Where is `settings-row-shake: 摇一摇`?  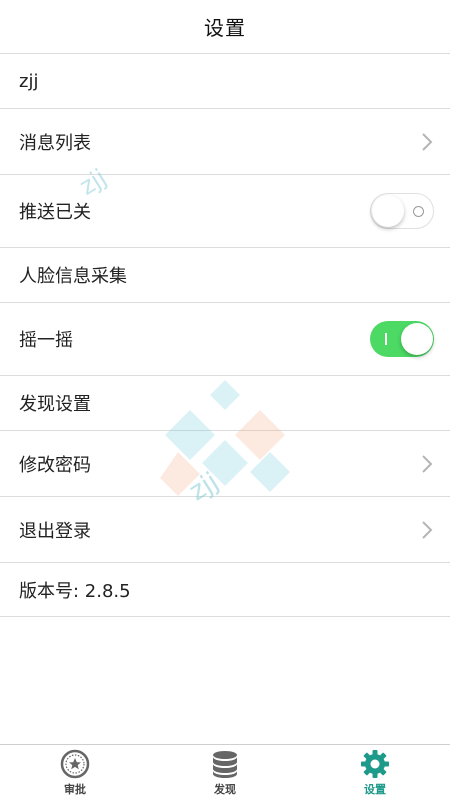 settings-row-shake: 摇一摇 is located at coordinates (225, 339).